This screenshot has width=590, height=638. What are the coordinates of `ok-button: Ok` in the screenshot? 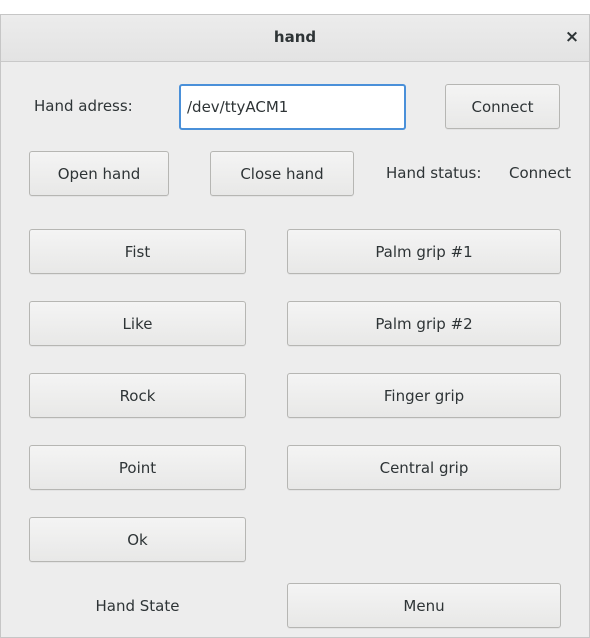 It's located at (137, 539).